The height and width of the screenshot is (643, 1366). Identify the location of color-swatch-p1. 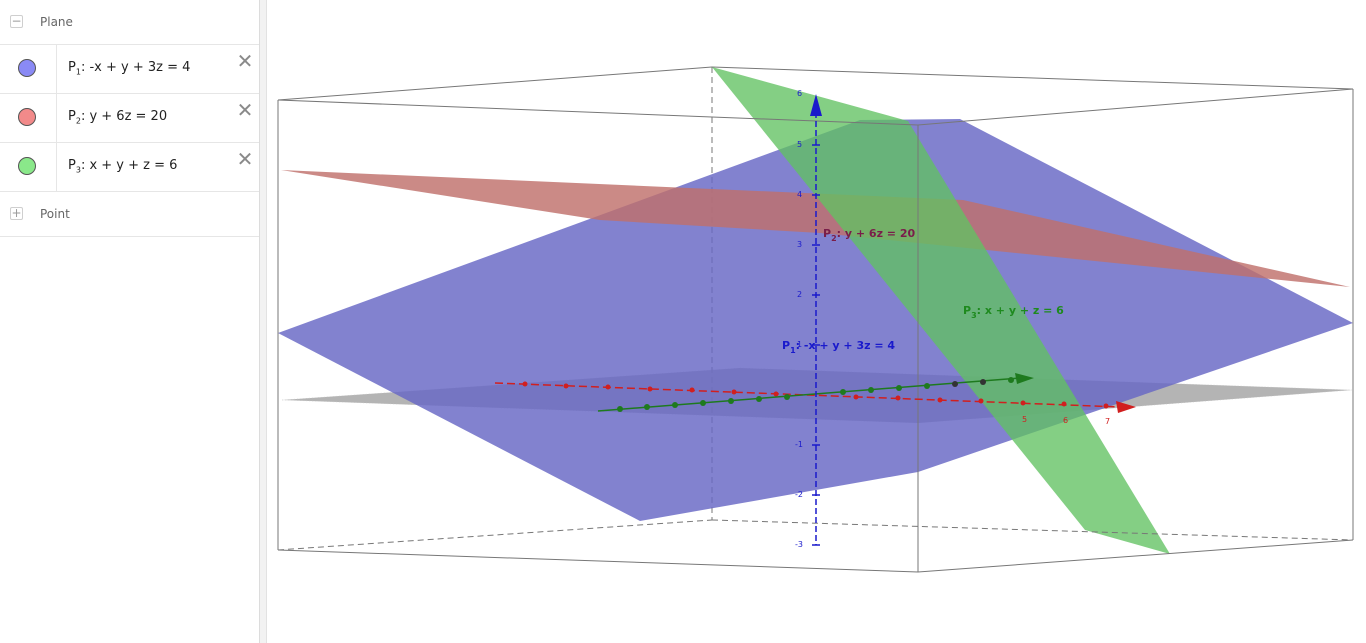
(27, 68).